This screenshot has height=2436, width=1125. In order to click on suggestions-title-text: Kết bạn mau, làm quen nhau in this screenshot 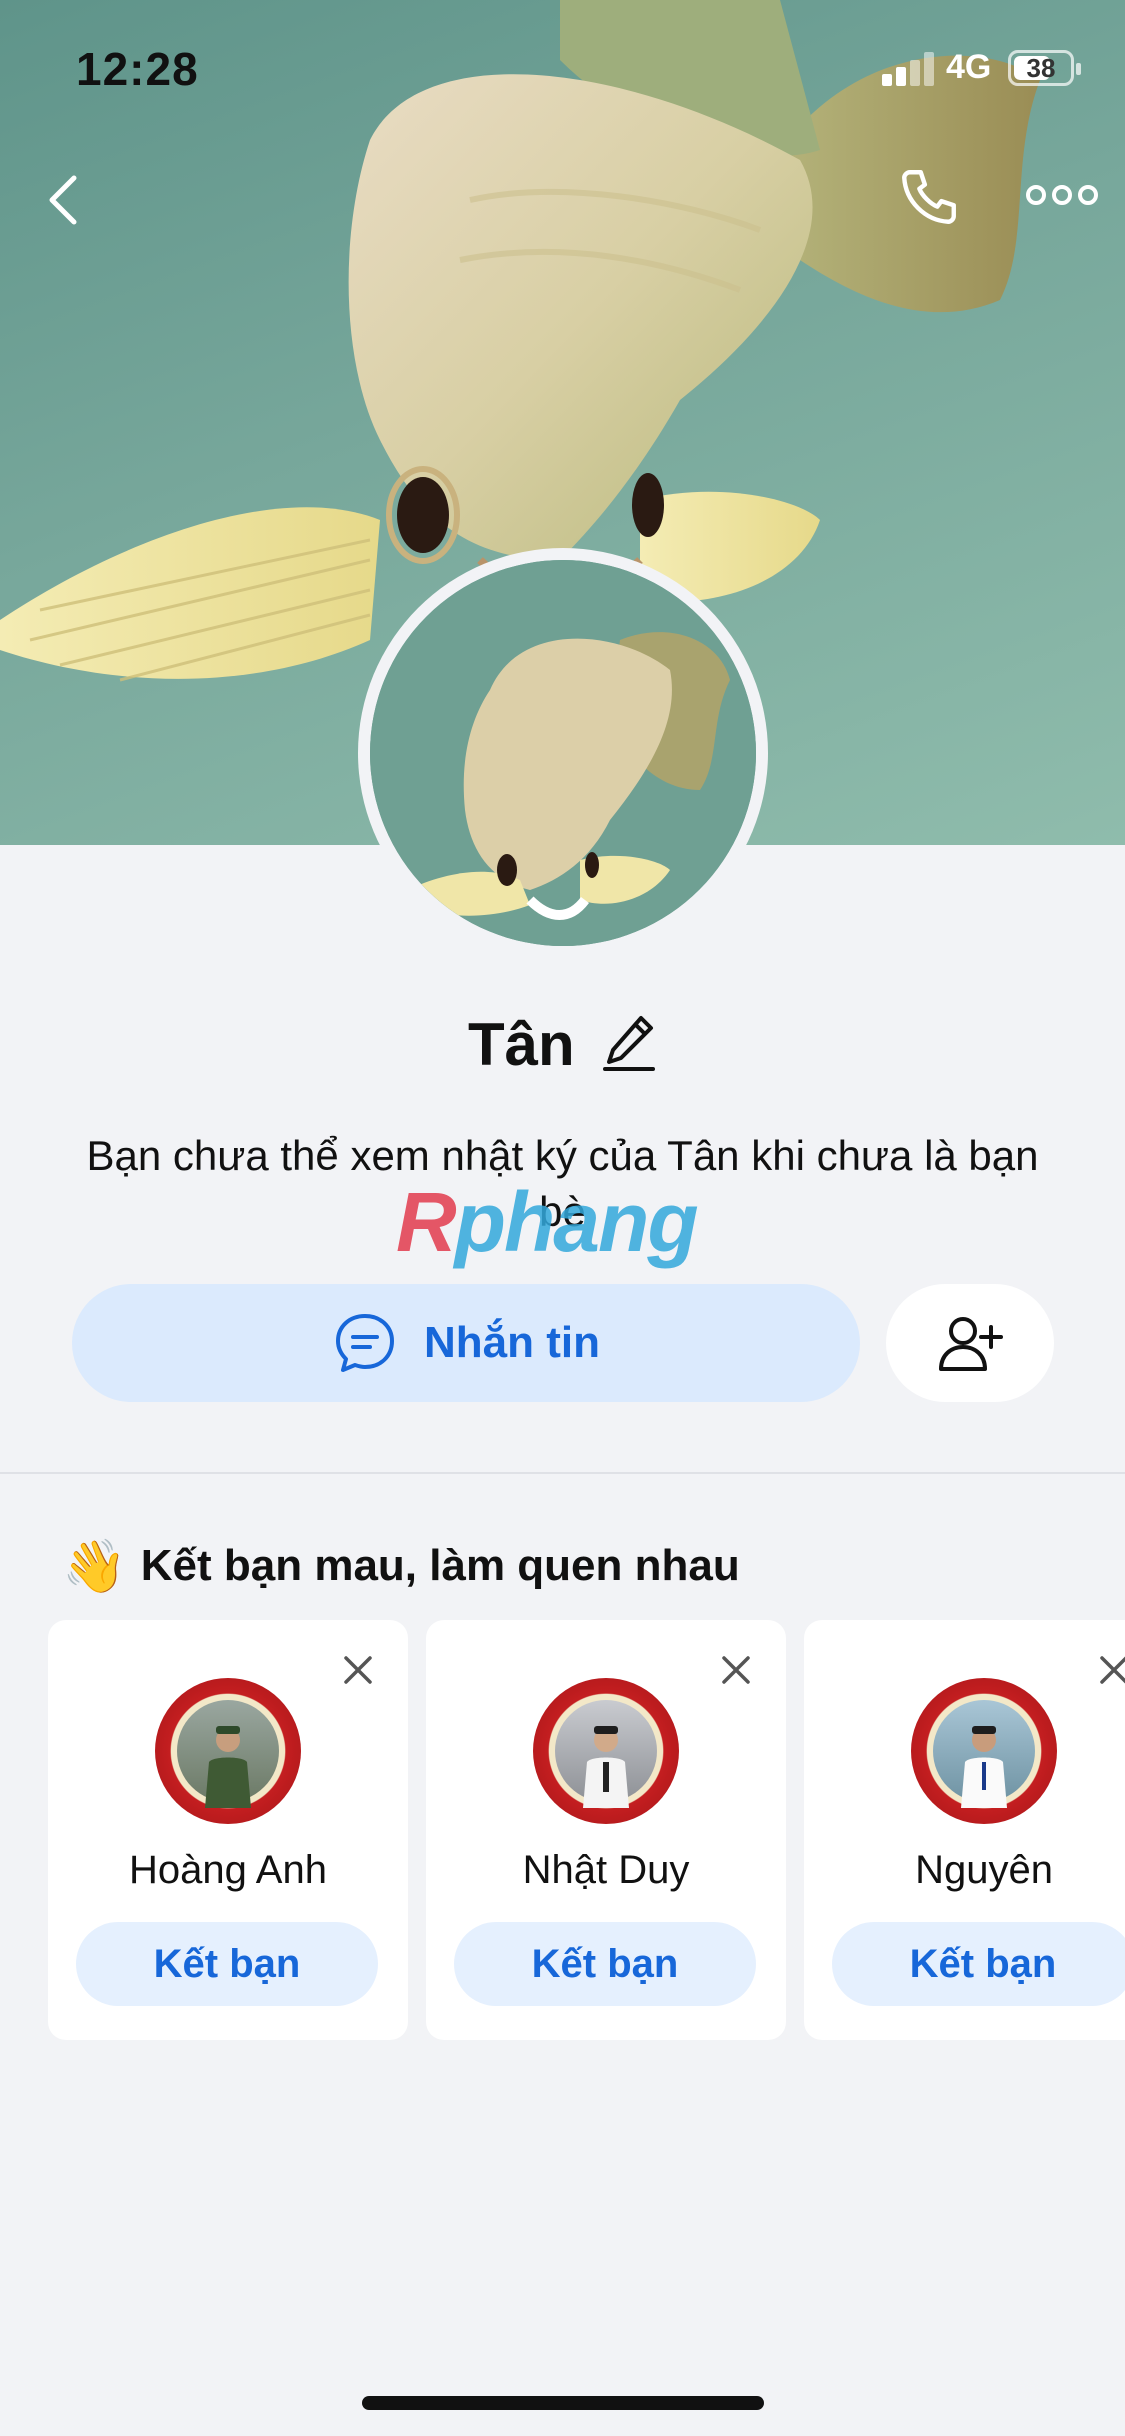, I will do `click(440, 1565)`.